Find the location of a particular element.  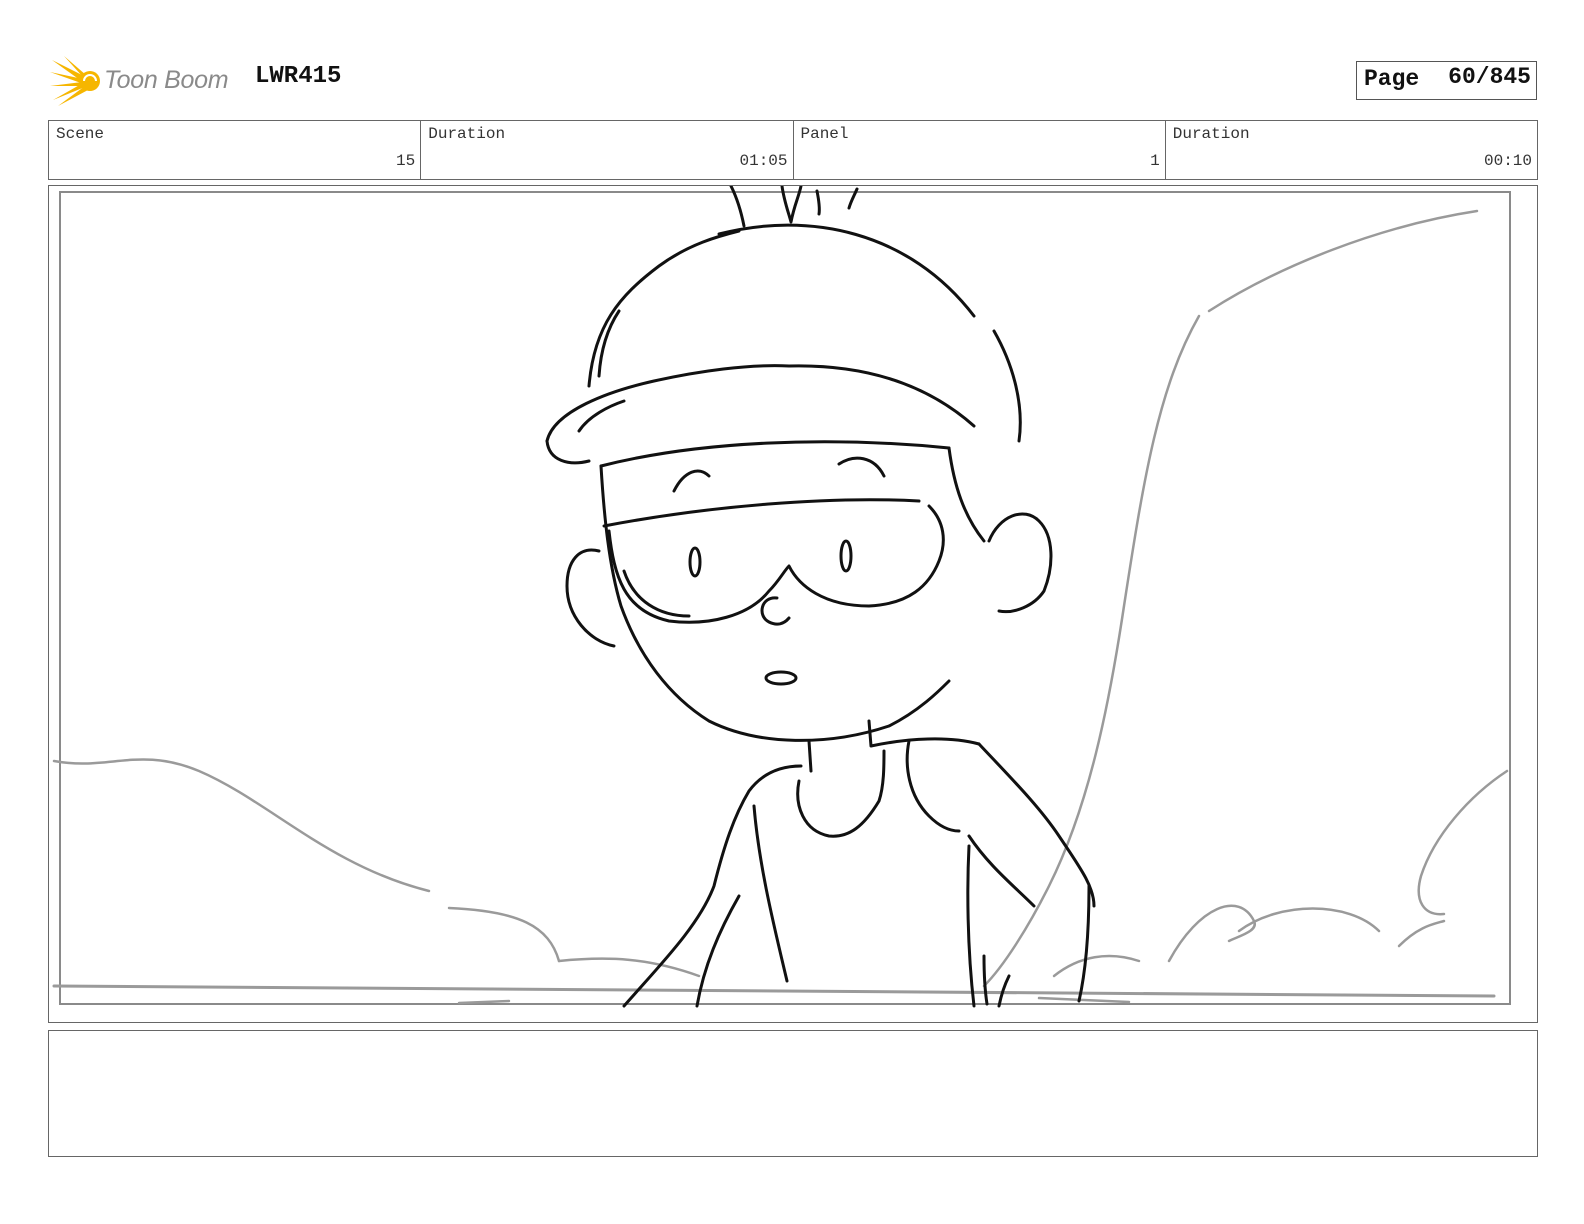

scene-duration-cell: Duration 01:05 is located at coordinates (607, 150).